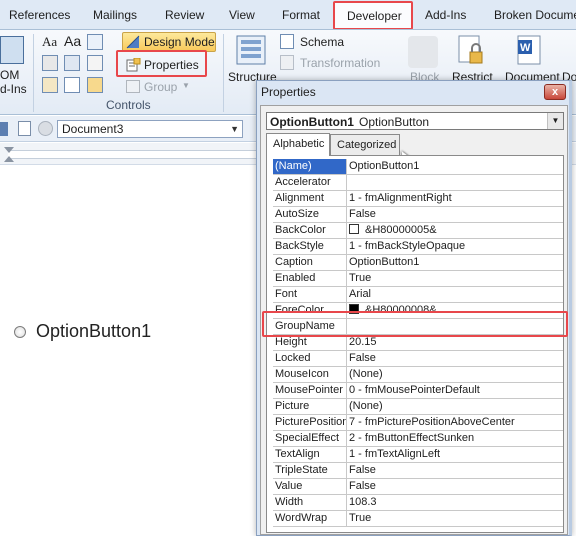 The height and width of the screenshot is (536, 576). I want to click on legacy-tools-icon, so click(72, 85).